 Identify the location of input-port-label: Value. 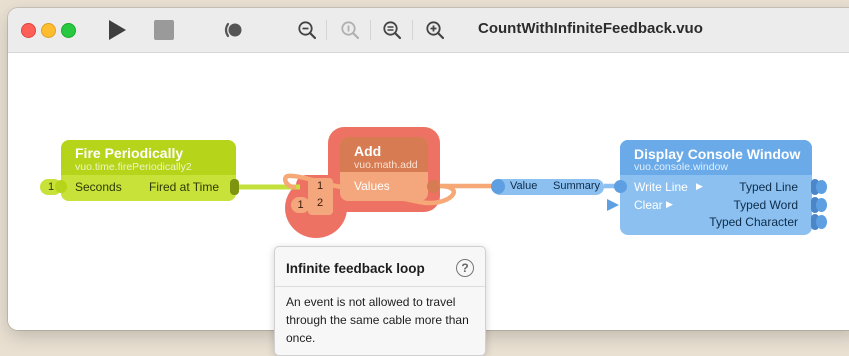
(524, 186).